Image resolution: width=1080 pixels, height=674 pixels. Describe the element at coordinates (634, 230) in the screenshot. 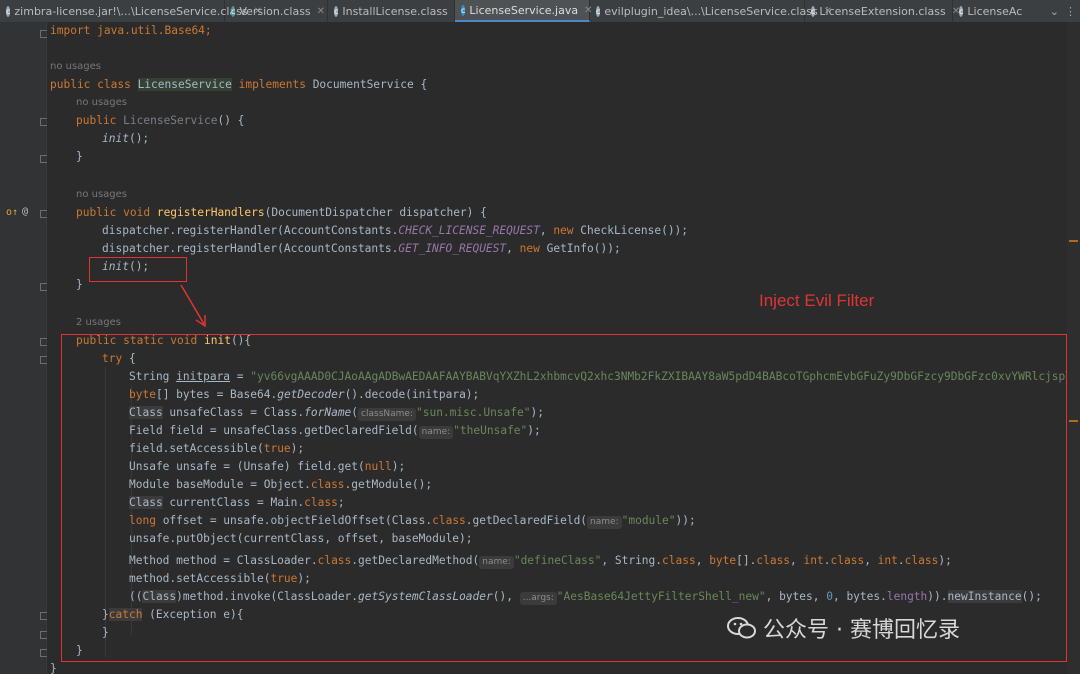

I see `code-text: CheckLicense());` at that location.